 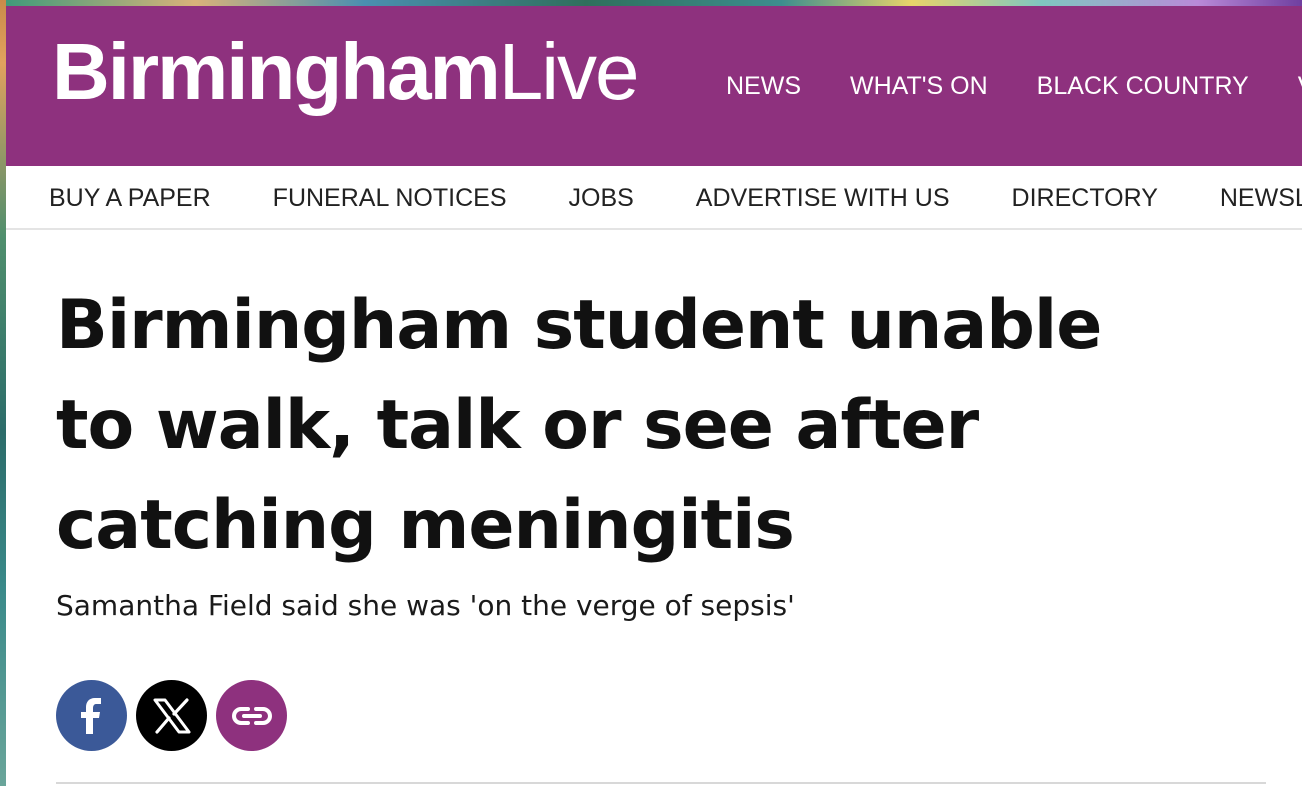 I want to click on share-x-button, so click(x=171, y=715).